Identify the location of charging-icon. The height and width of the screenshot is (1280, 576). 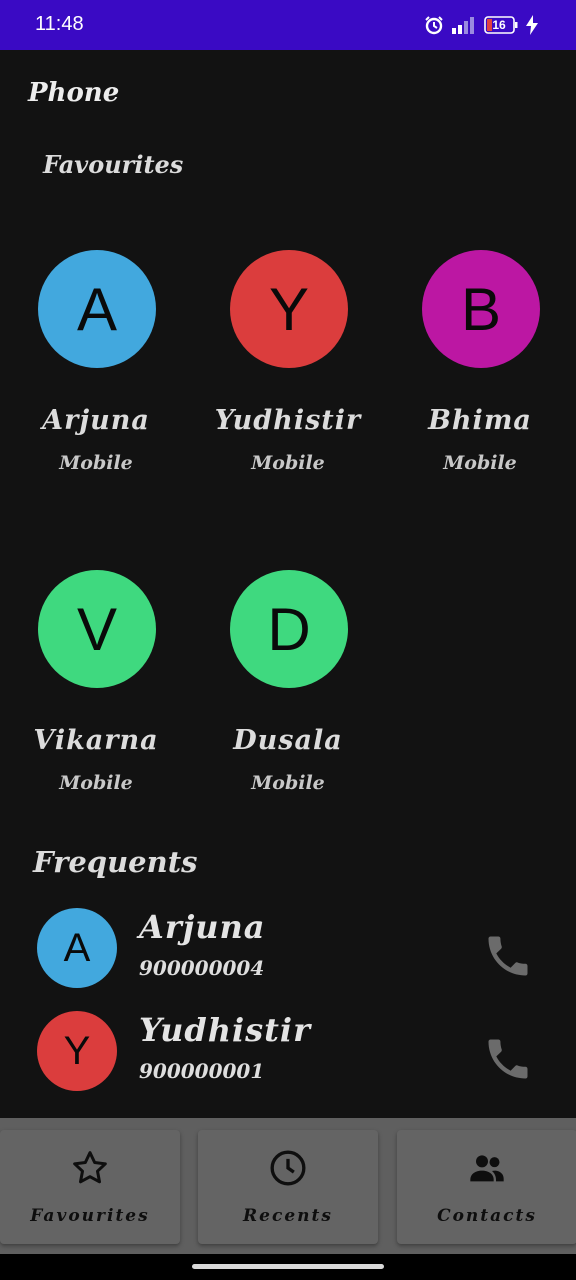
(532, 25).